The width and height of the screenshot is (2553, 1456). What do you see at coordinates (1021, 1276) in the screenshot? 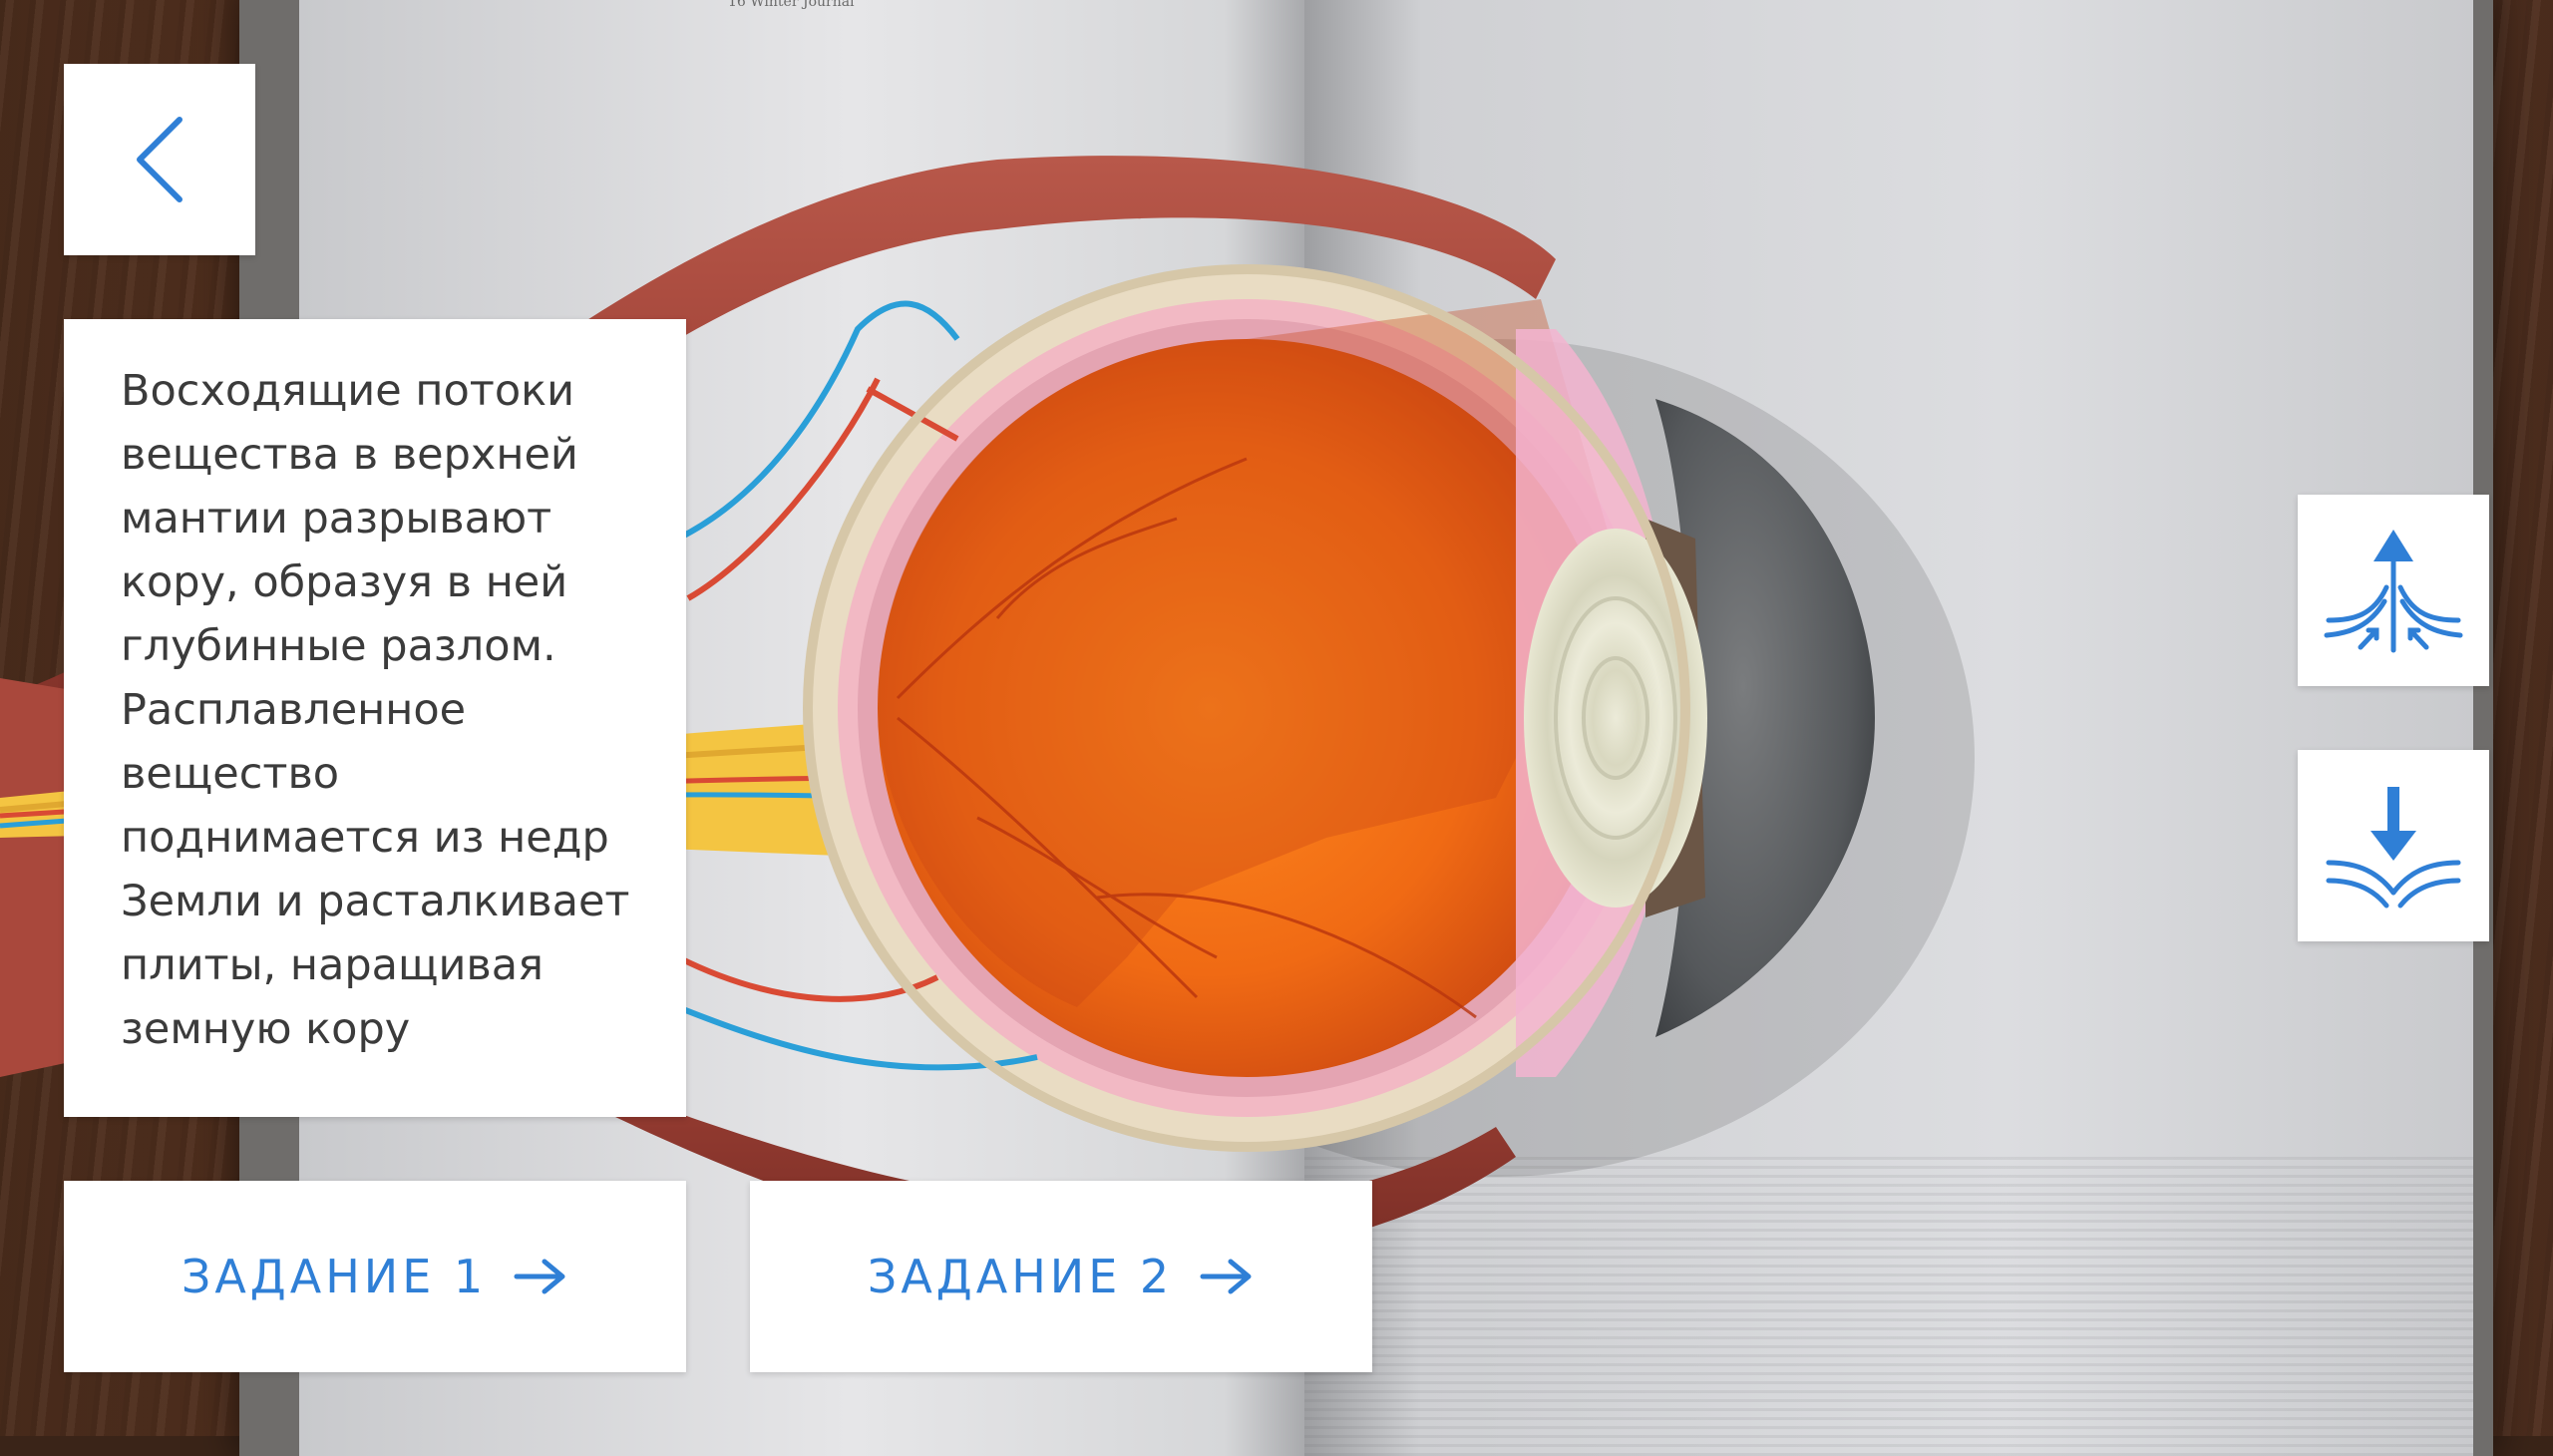
I see `task-2-label: ЗАДАНИЕ 2` at bounding box center [1021, 1276].